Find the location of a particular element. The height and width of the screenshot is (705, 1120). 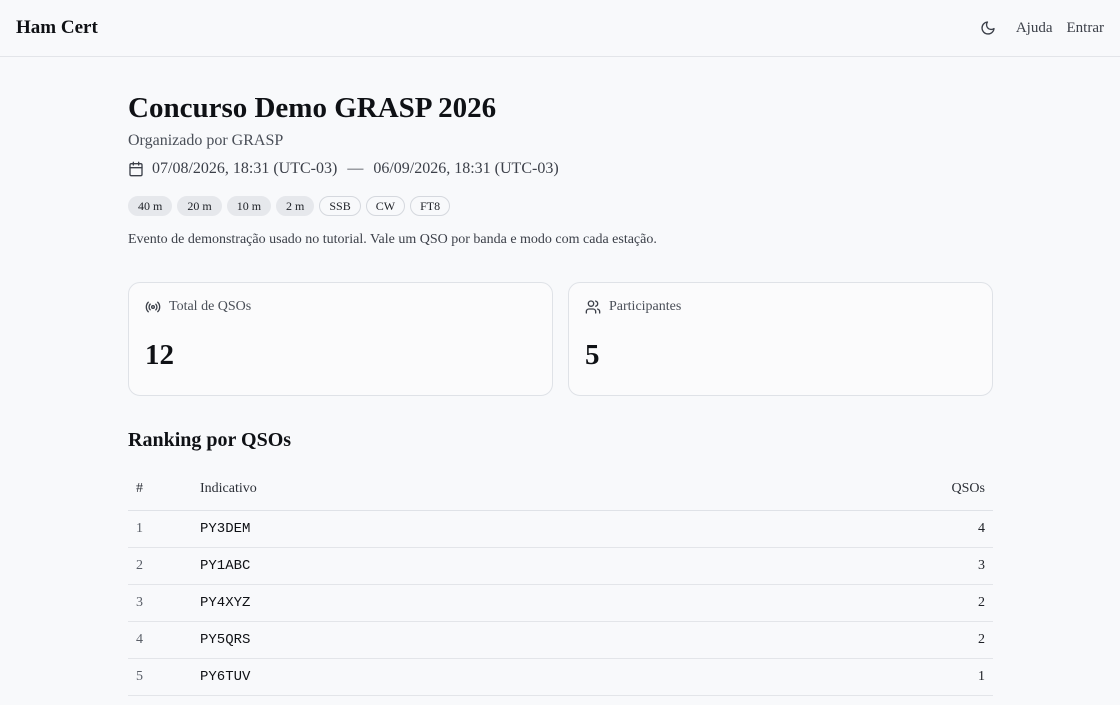

mode-tag: CW is located at coordinates (385, 206).